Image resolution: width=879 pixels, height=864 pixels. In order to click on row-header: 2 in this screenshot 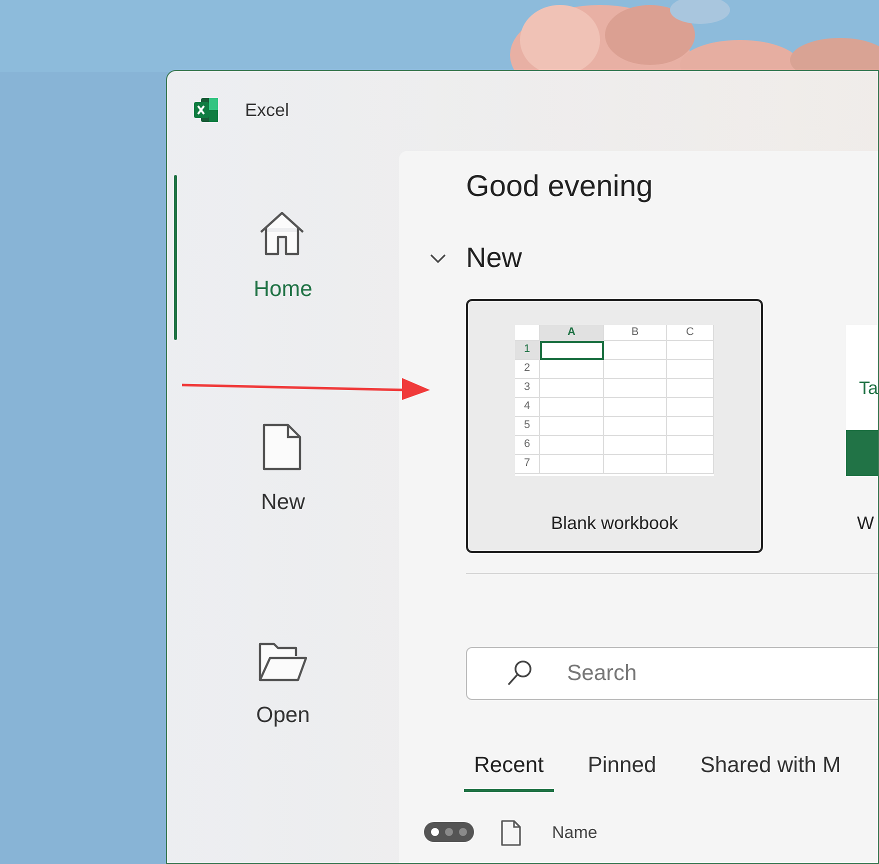, I will do `click(527, 369)`.